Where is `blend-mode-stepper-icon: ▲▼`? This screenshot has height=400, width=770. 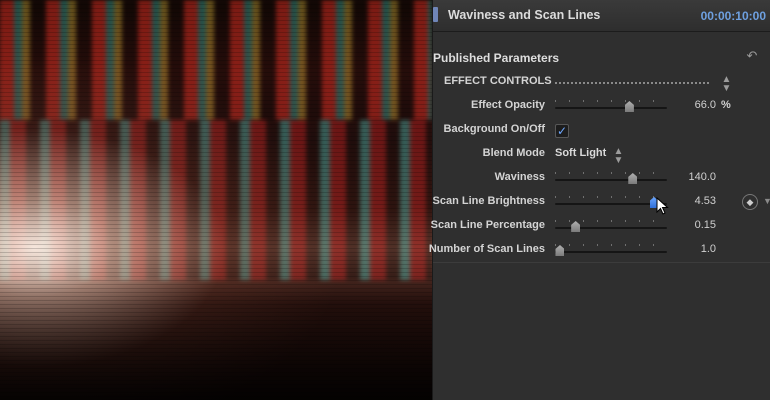
blend-mode-stepper-icon: ▲▼ is located at coordinates (618, 155).